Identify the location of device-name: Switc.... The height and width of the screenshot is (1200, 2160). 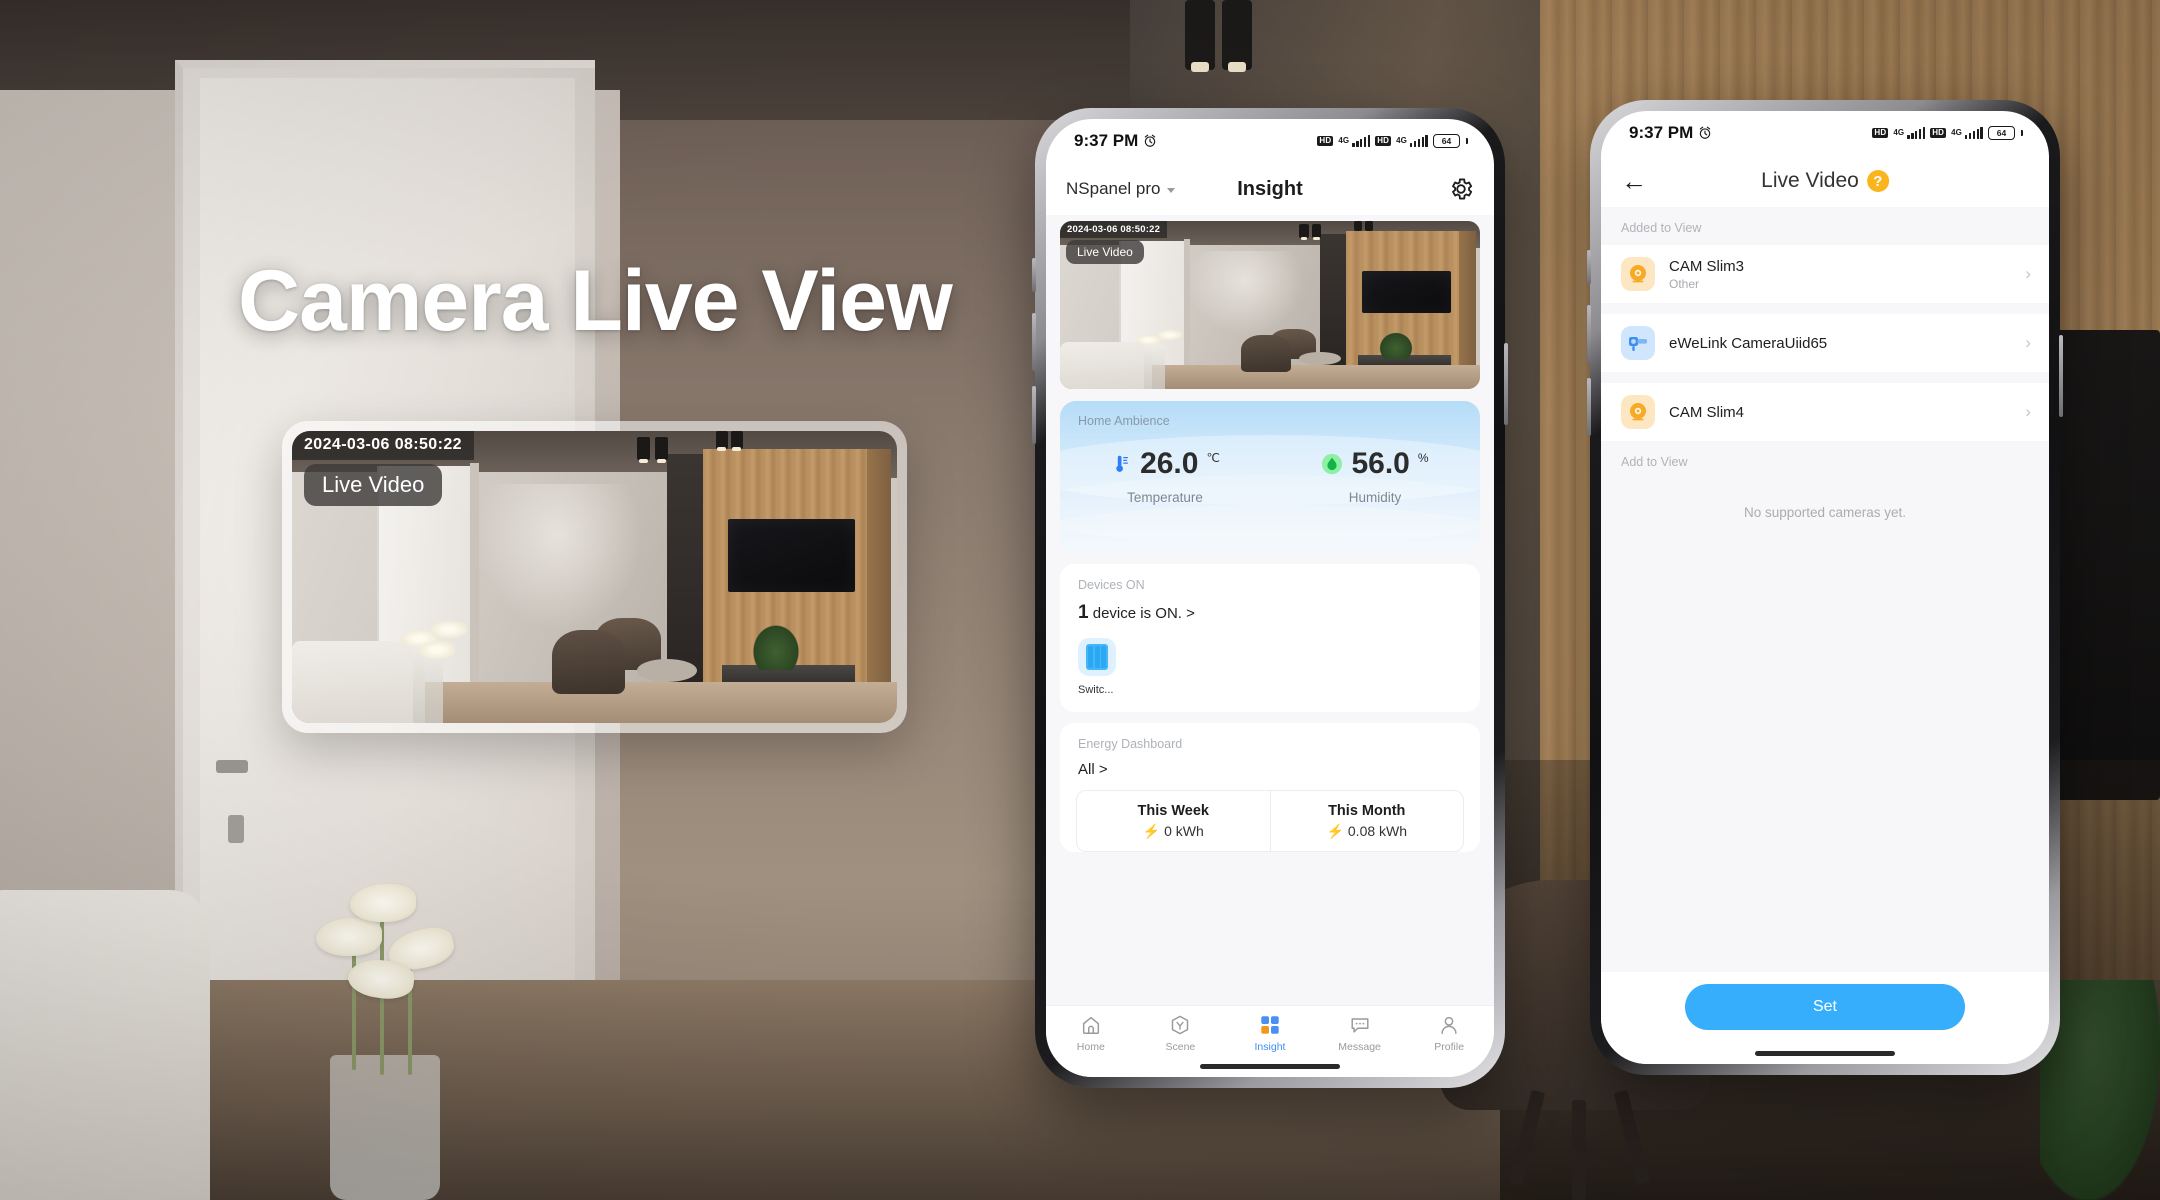
(1096, 690).